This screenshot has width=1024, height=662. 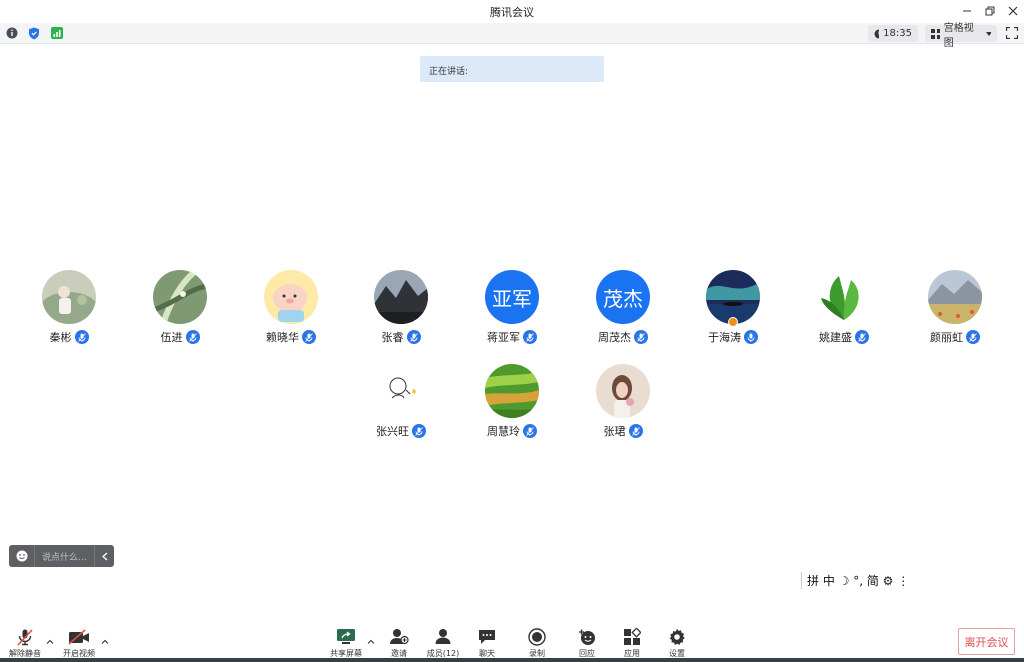 I want to click on speaking-indicator: 正在讲话:, so click(x=512, y=69).